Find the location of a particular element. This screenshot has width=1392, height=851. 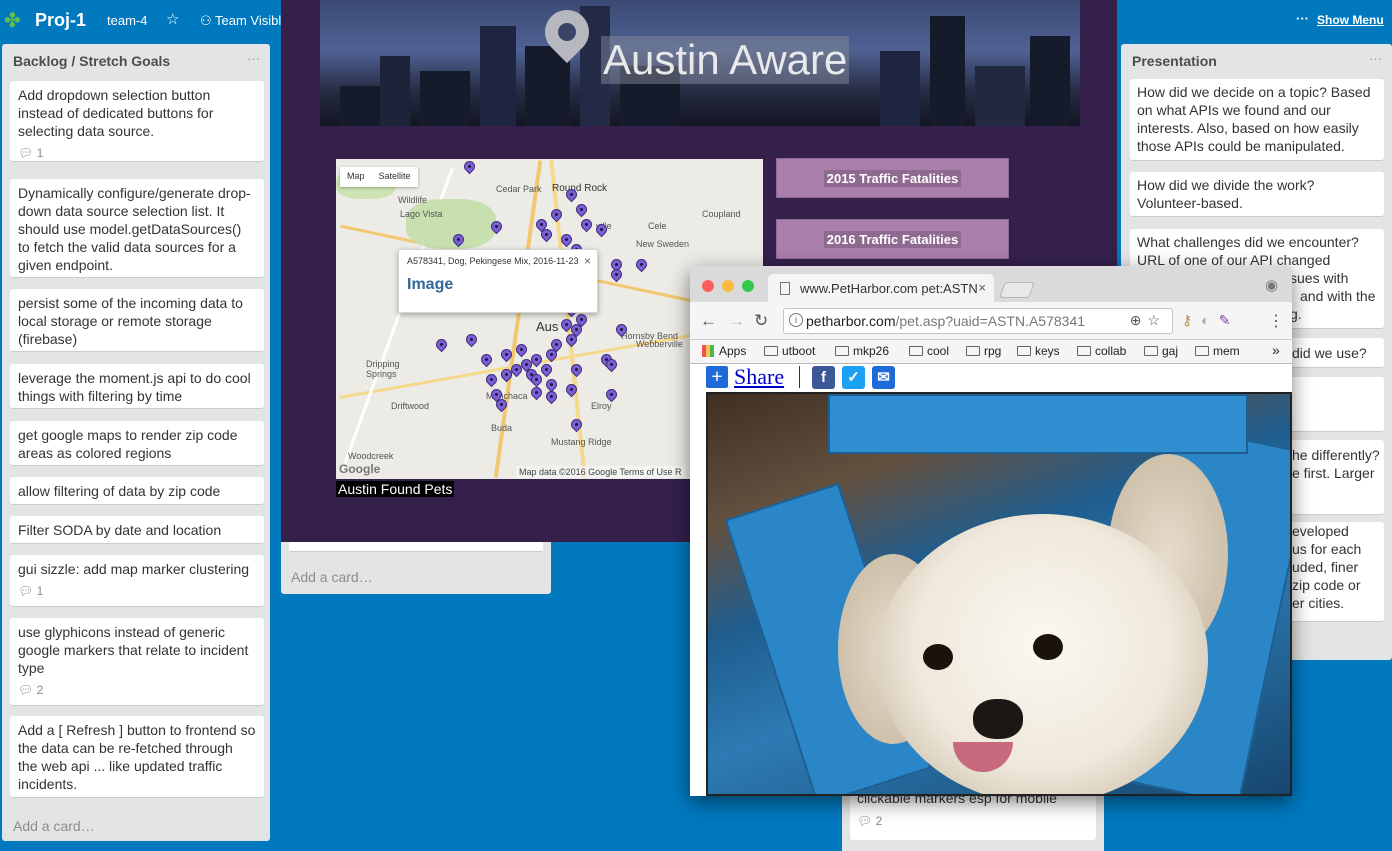

place-label: Cedar Park is located at coordinates (519, 189).